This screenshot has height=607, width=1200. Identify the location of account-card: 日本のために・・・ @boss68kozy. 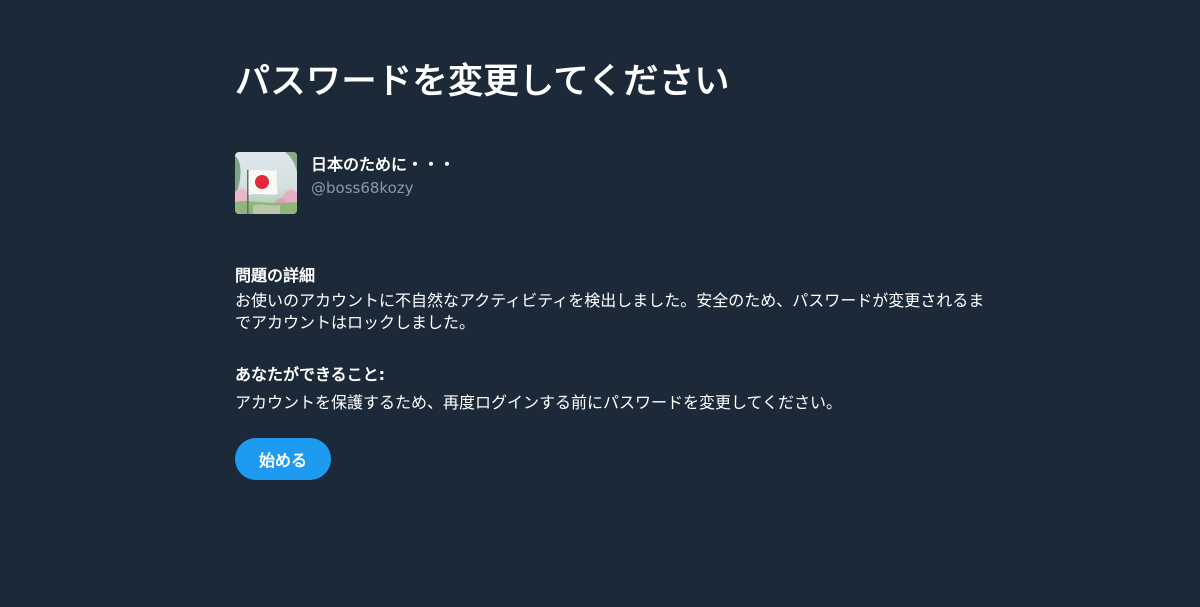
(345, 183).